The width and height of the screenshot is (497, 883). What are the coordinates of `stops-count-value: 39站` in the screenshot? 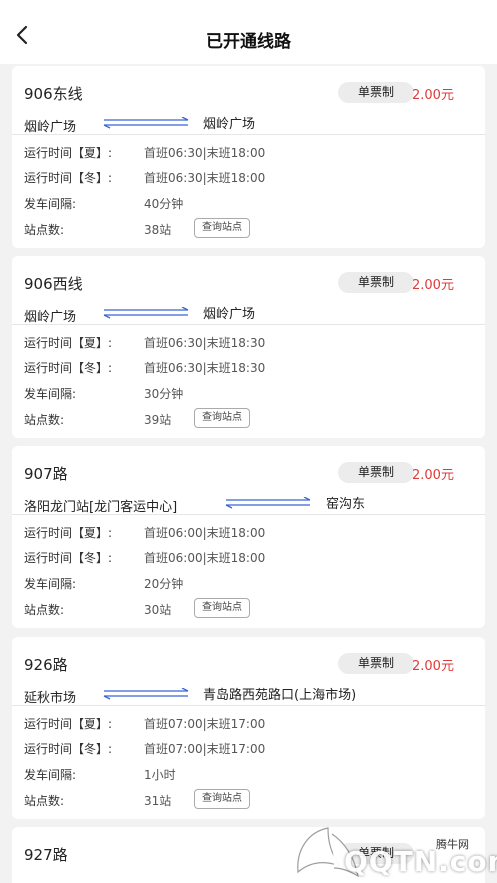 It's located at (158, 420).